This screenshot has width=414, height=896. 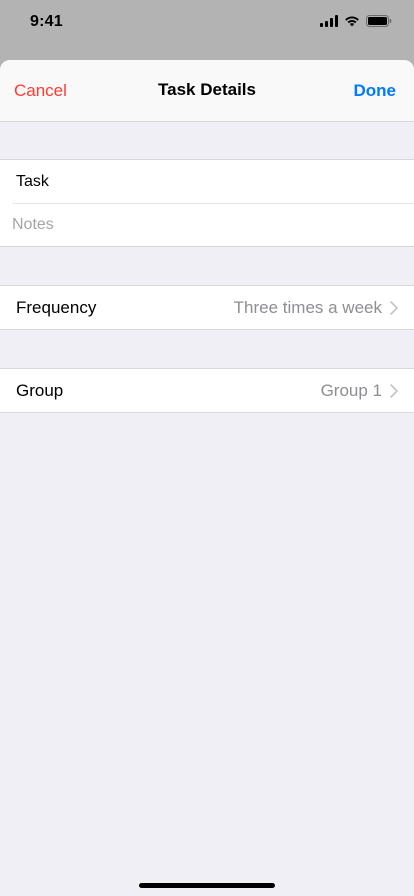 What do you see at coordinates (329, 23) in the screenshot?
I see `signal-icon` at bounding box center [329, 23].